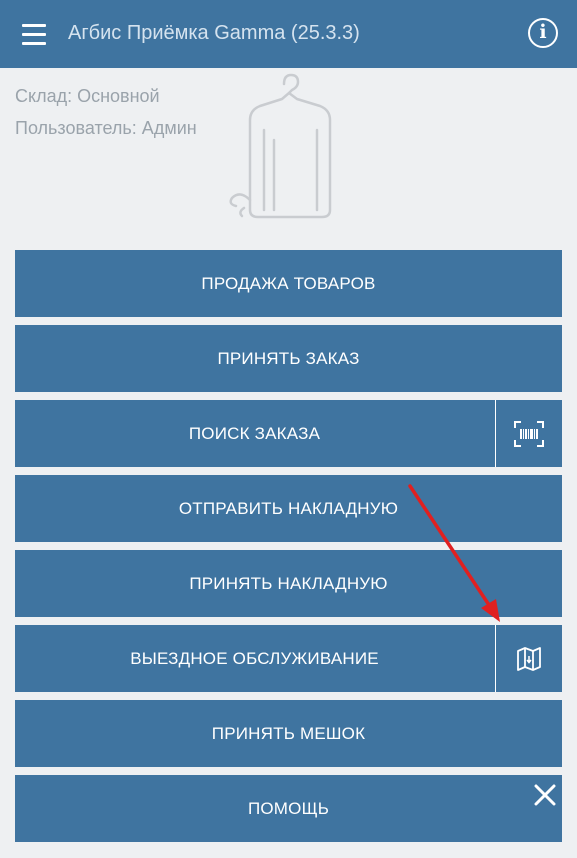 Image resolution: width=577 pixels, height=858 pixels. I want to click on map-icon, so click(529, 658).